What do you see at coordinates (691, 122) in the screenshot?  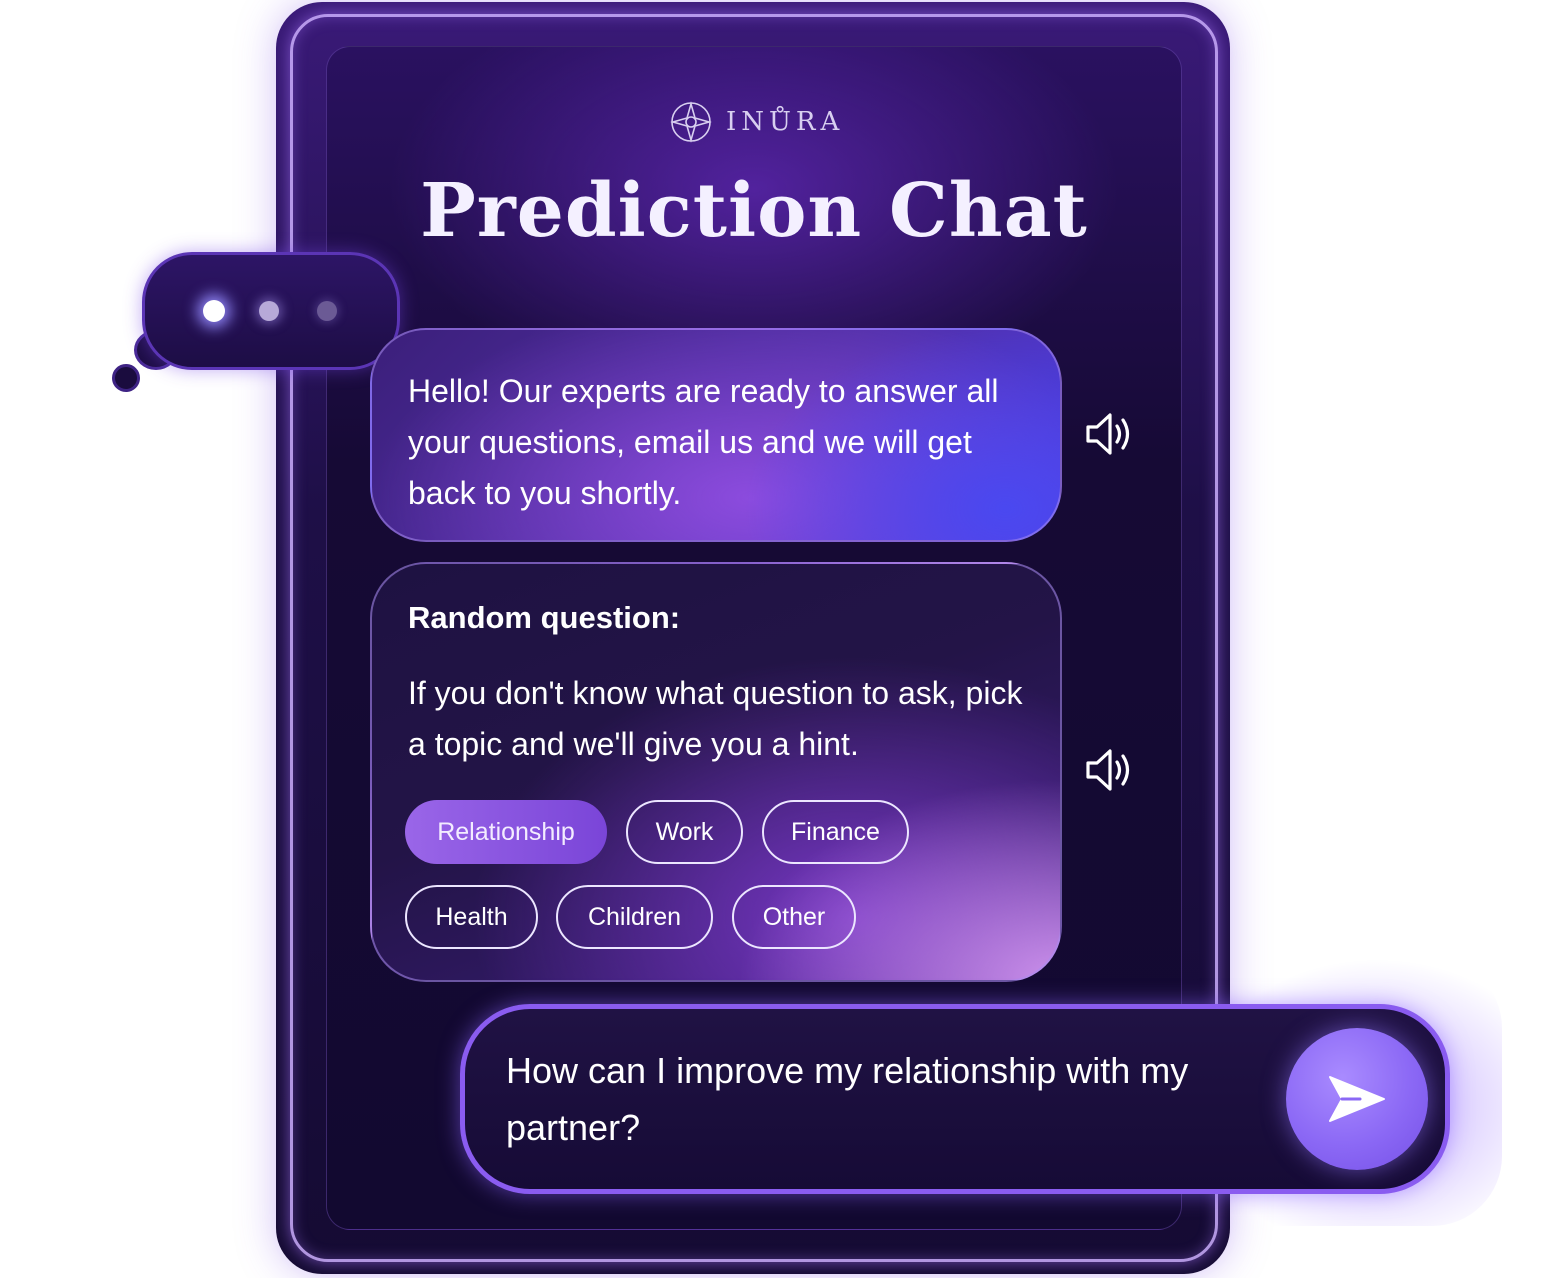 I see `inura-logo-icon` at bounding box center [691, 122].